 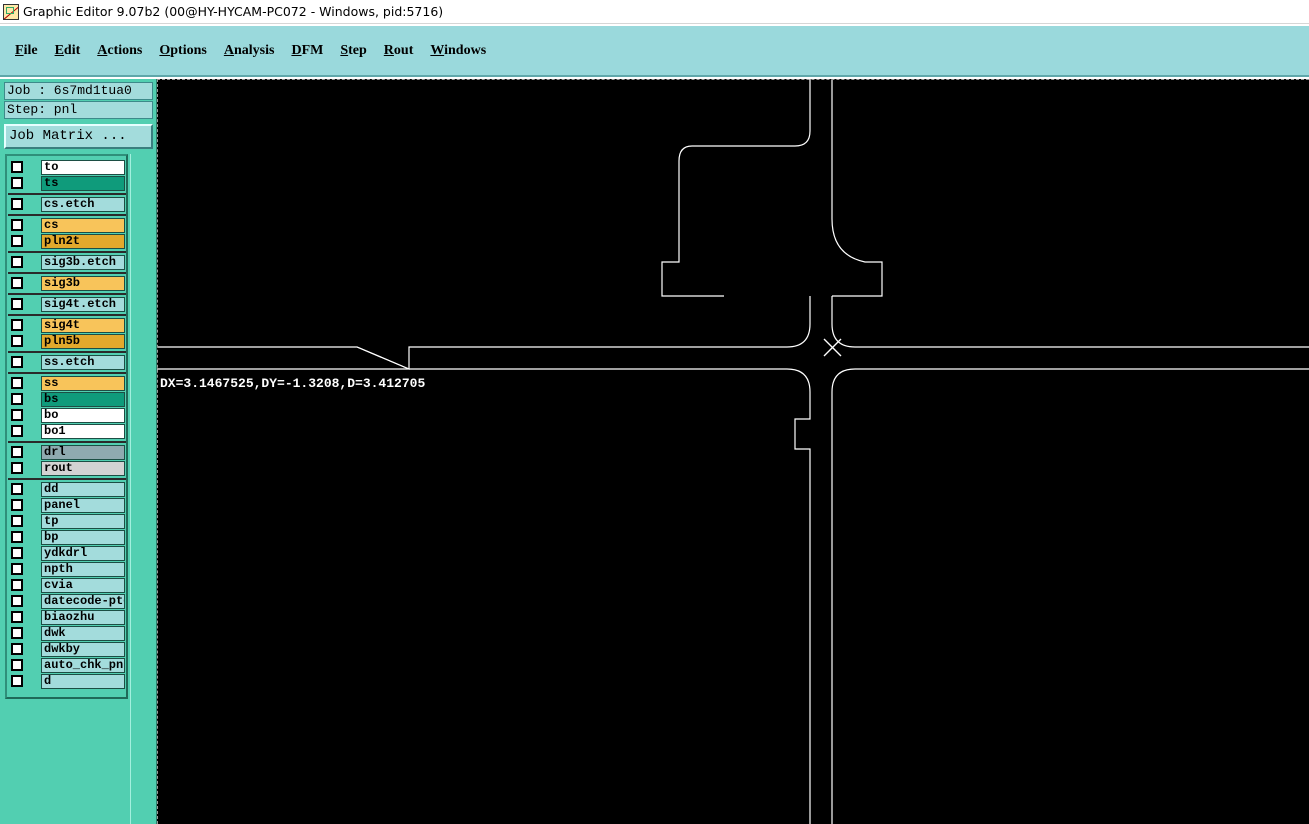 What do you see at coordinates (83, 283) in the screenshot?
I see `layer-name: sig3b` at bounding box center [83, 283].